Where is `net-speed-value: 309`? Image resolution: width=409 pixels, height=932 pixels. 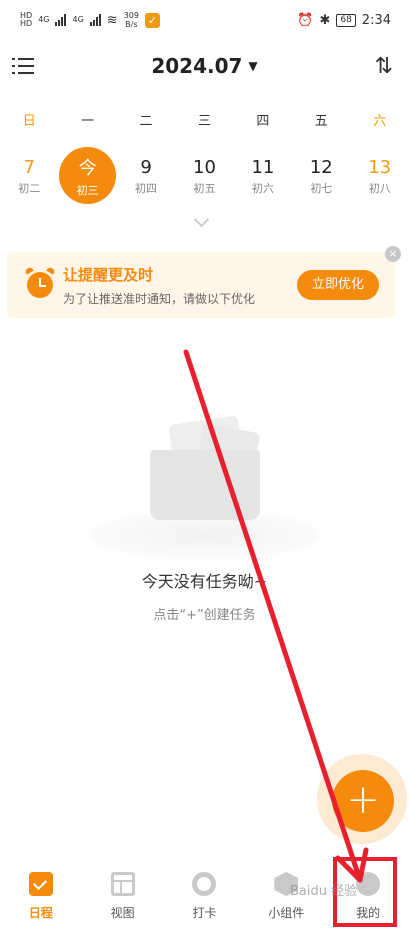 net-speed-value: 309 is located at coordinates (131, 15).